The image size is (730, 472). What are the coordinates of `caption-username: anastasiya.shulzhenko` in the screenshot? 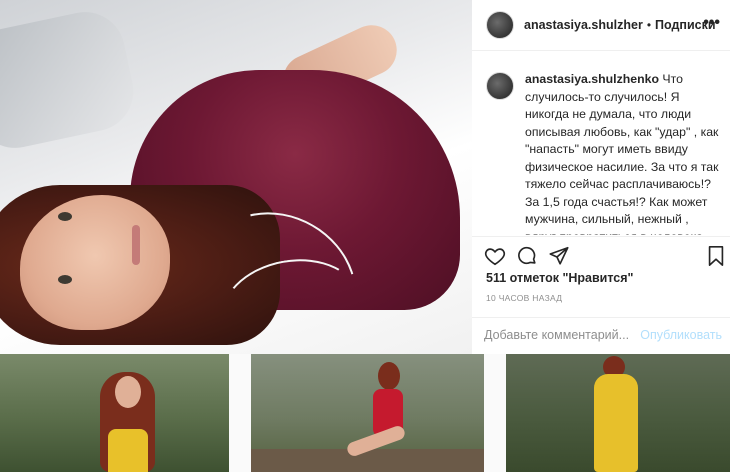 It's located at (592, 79).